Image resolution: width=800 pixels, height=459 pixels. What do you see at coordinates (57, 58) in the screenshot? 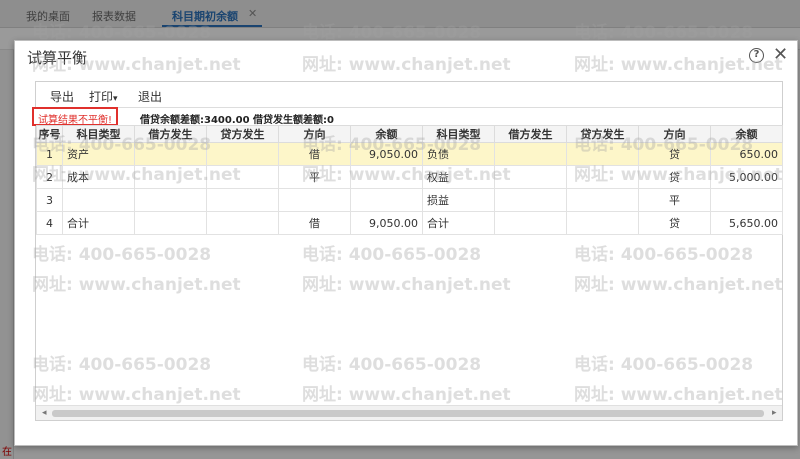
I see `dialog-title: 试算平衡` at bounding box center [57, 58].